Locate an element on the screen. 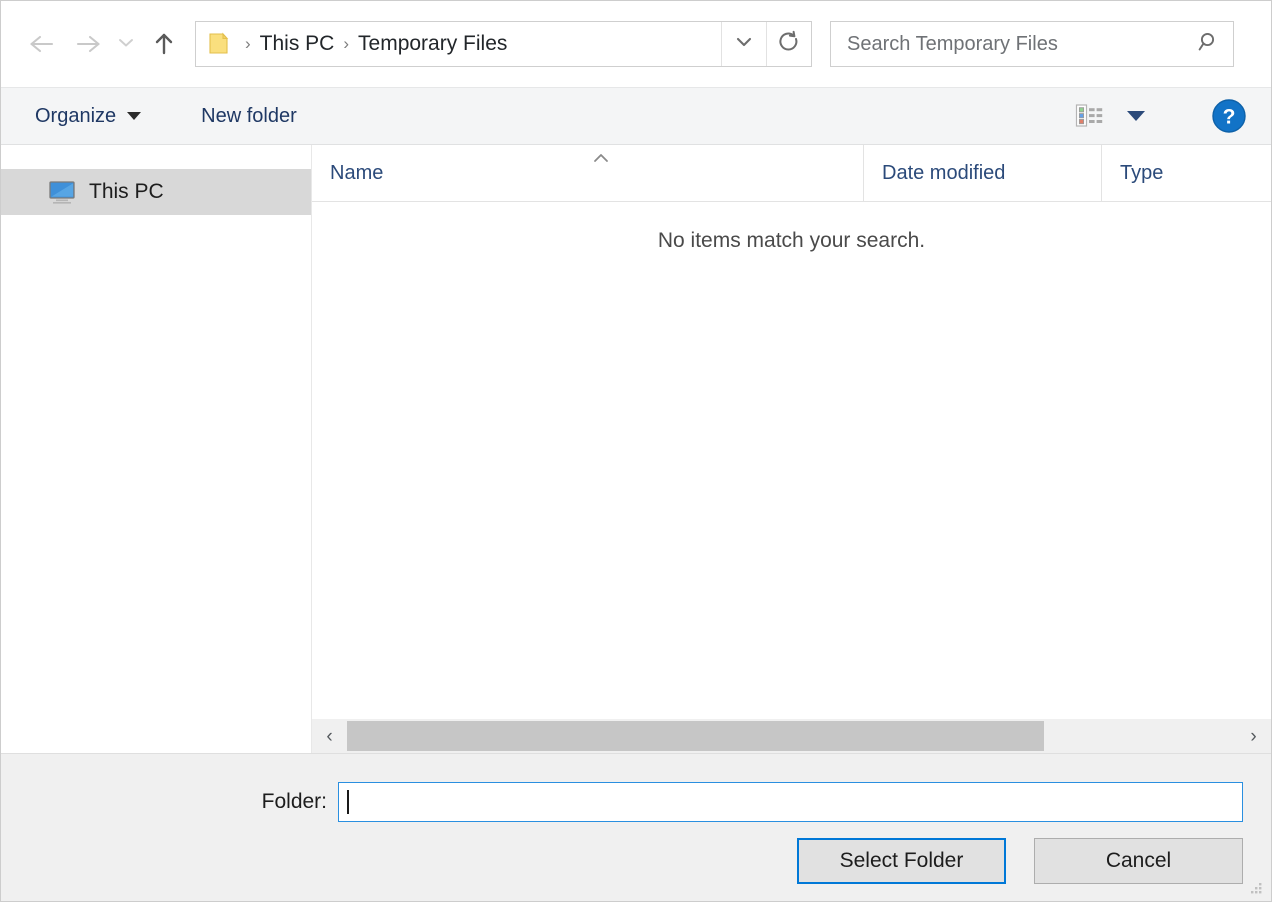 This screenshot has width=1272, height=902. select-folder-button: Select Folder is located at coordinates (901, 861).